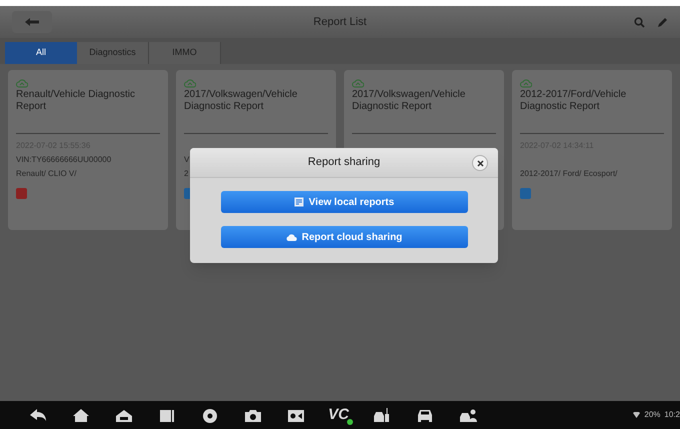 The width and height of the screenshot is (680, 429). Describe the element at coordinates (340, 22) in the screenshot. I see `page-title: Report List` at that location.